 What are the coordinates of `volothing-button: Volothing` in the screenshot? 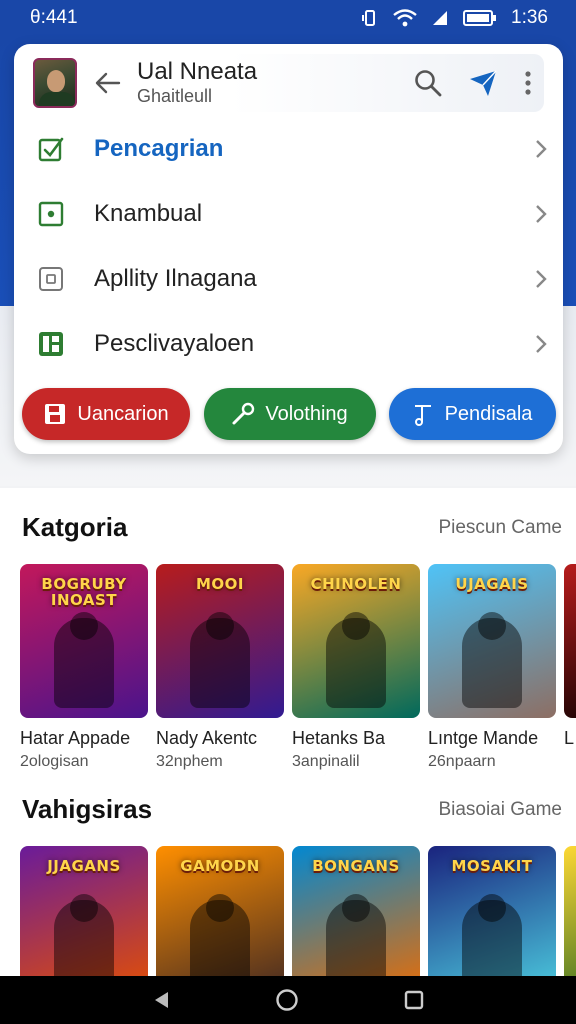 It's located at (289, 414).